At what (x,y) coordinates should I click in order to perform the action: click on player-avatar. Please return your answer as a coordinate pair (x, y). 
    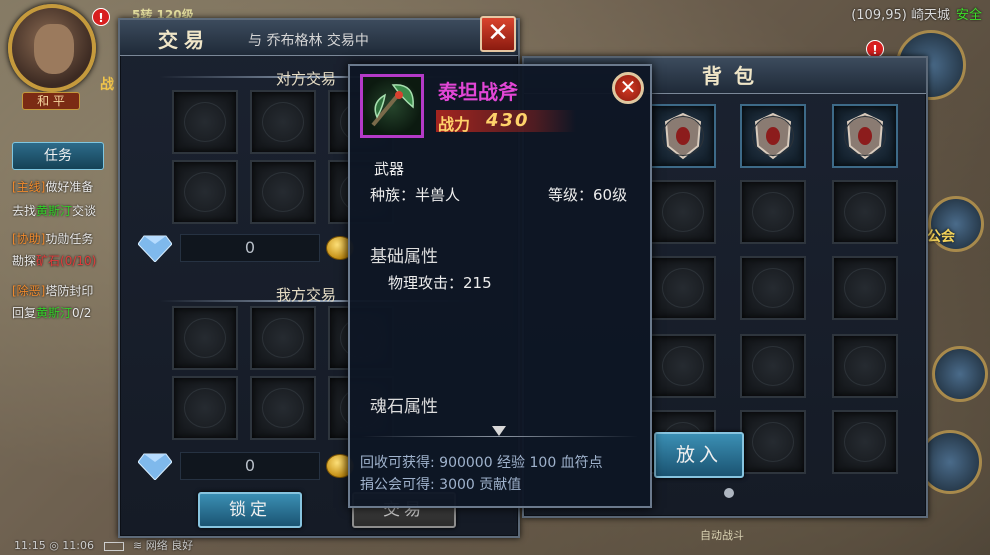
    Looking at the image, I should click on (52, 48).